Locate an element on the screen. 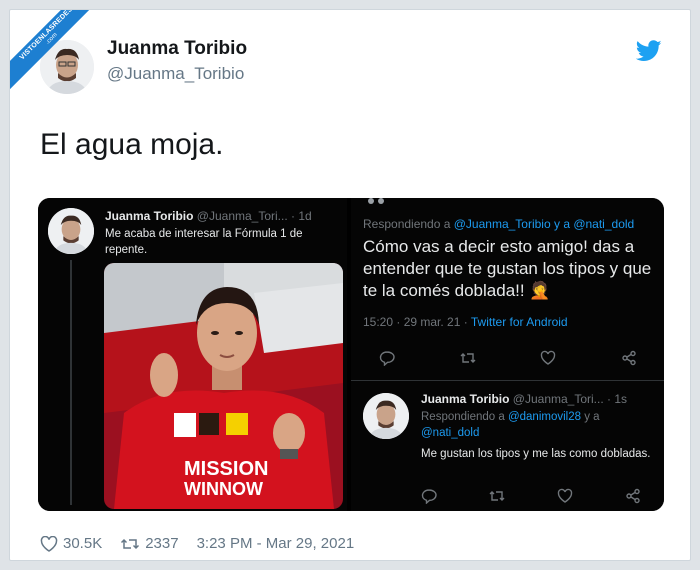 The image size is (700, 570). retweet-button: 2337 is located at coordinates (149, 543).